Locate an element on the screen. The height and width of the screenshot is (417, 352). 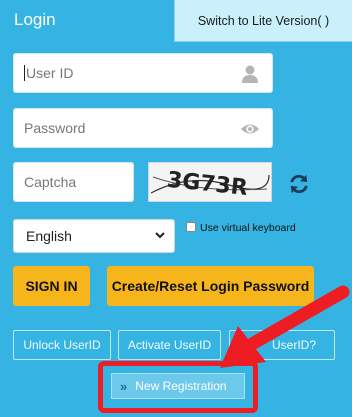
password-placeholder: Password is located at coordinates (55, 128).